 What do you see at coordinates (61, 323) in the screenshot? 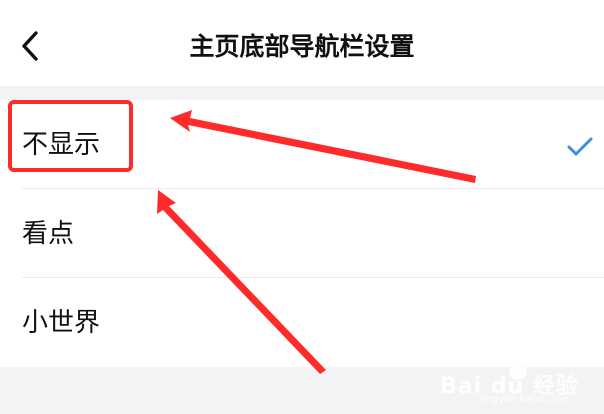
I see `option-label: 小世界` at bounding box center [61, 323].